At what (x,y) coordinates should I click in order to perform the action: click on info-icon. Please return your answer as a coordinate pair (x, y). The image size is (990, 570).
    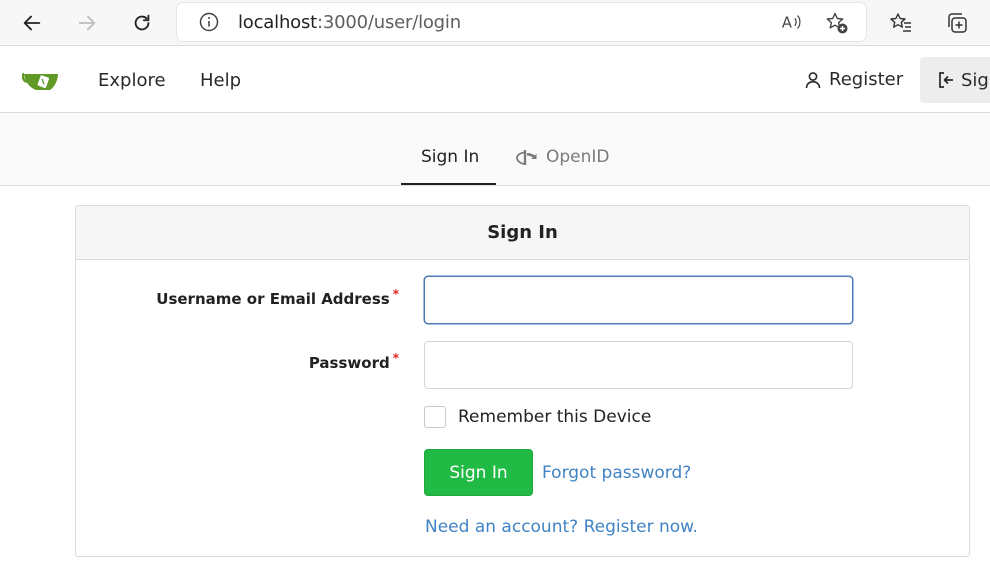
    Looking at the image, I should click on (209, 22).